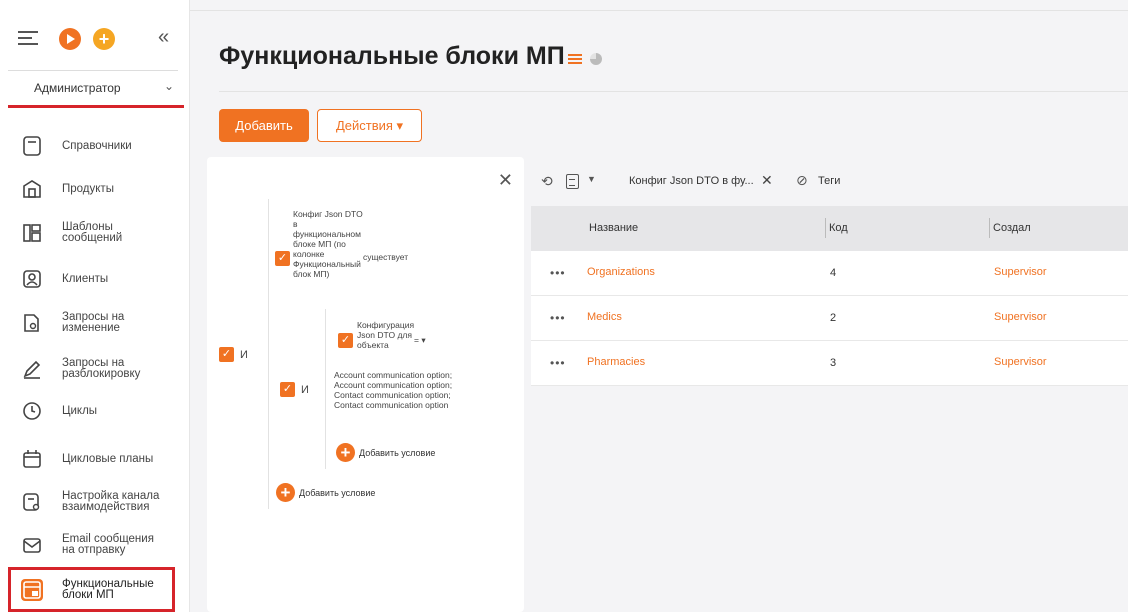 The image size is (1128, 612). I want to click on sidebar-item-directories: Справочники, so click(95, 146).